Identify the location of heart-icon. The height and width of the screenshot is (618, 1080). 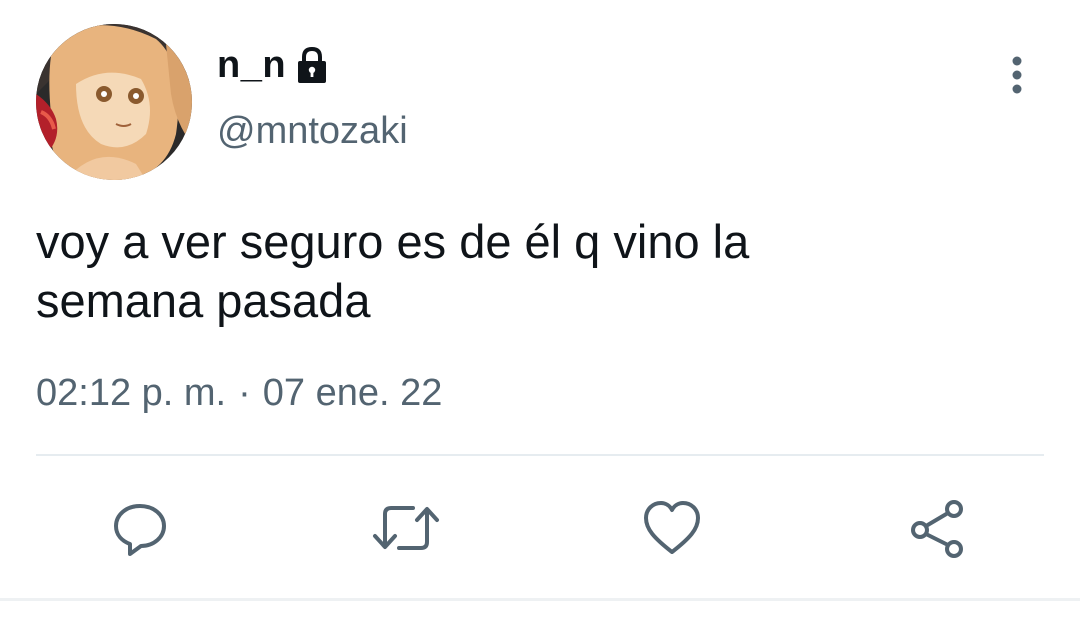
(672, 527).